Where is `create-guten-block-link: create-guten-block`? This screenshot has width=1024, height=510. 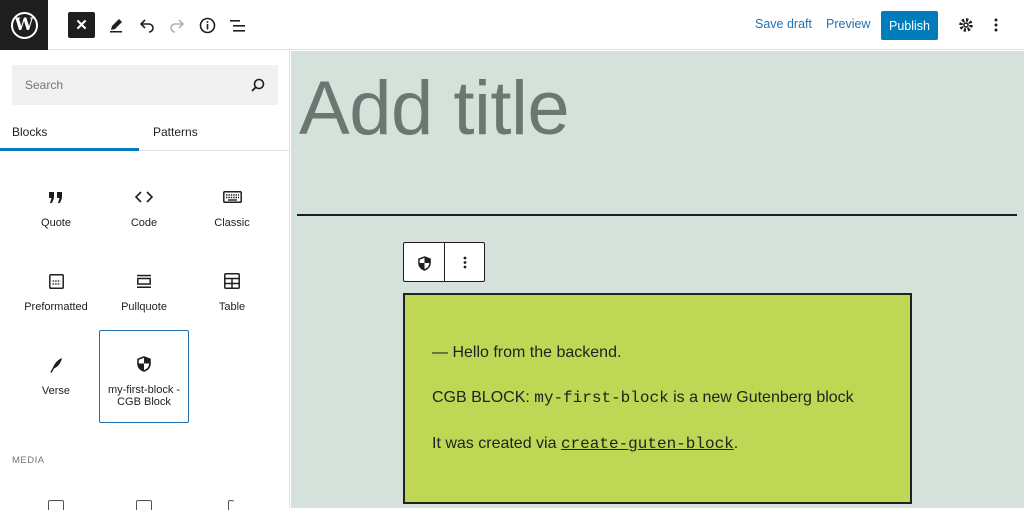
create-guten-block-link: create-guten-block is located at coordinates (647, 444).